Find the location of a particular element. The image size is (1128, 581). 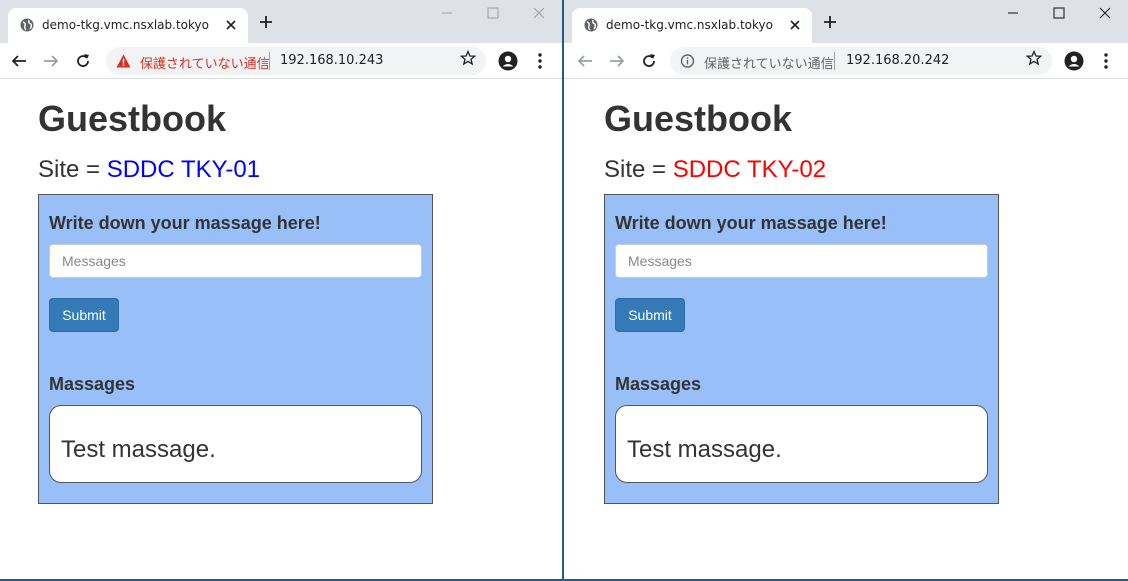

warning-triangle-icon is located at coordinates (123, 61).